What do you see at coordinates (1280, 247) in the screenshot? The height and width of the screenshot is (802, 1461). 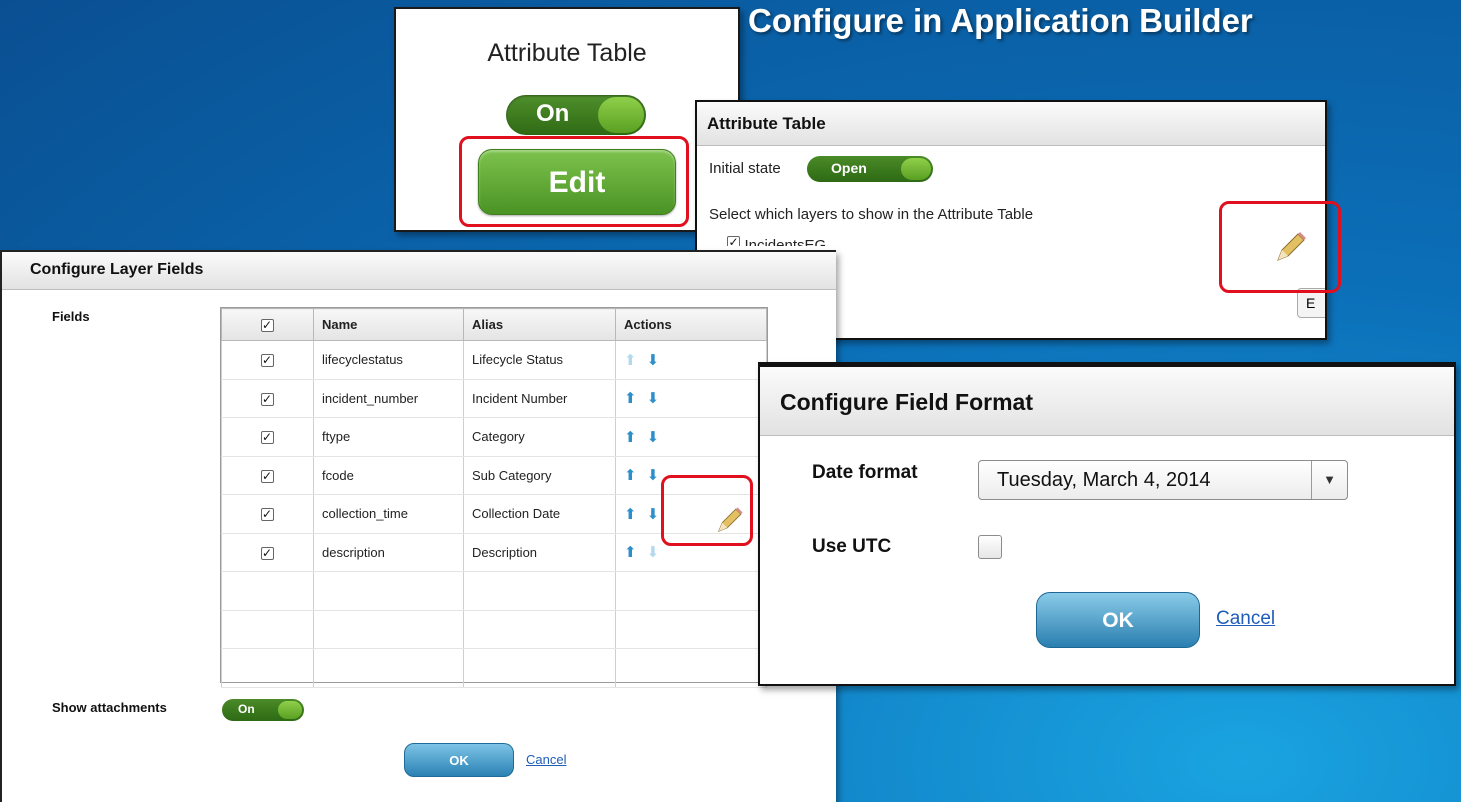 I see `pencil-highlight` at bounding box center [1280, 247].